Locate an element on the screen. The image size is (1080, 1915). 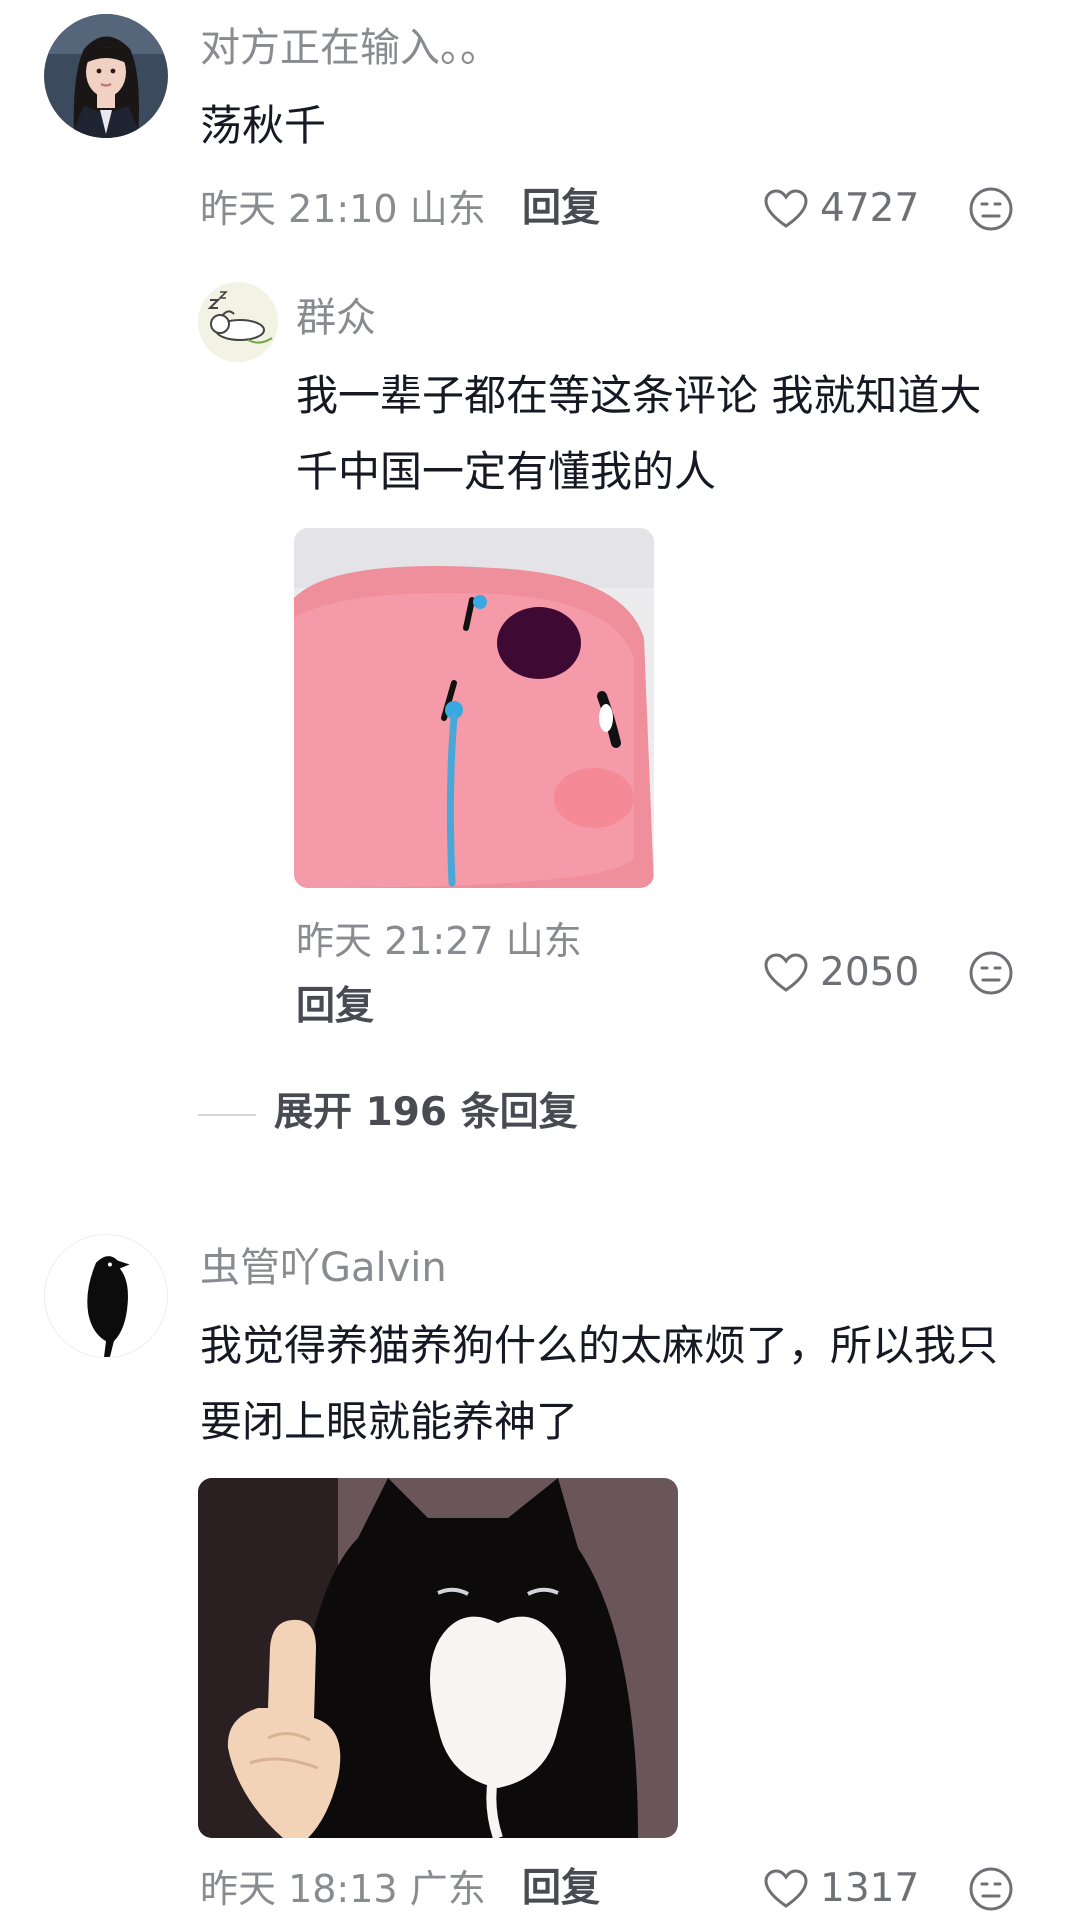
black-crow-avatar-icon is located at coordinates (106, 1296).